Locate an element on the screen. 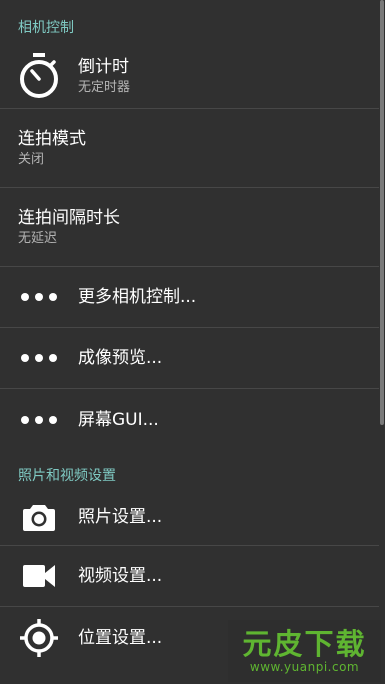  item-title: 连拍模式 is located at coordinates (52, 138).